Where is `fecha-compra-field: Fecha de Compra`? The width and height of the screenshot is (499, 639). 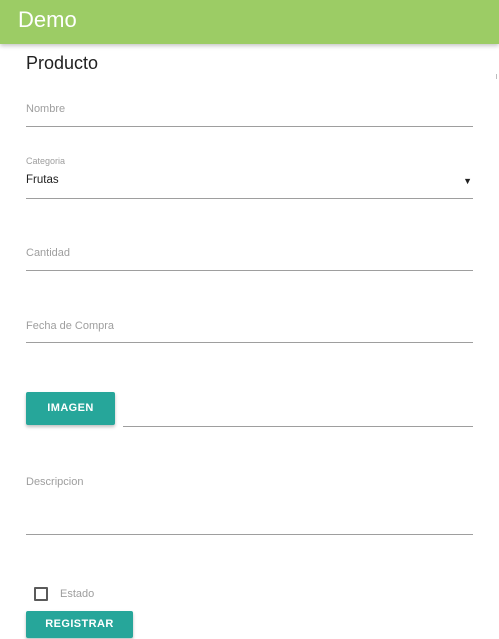 fecha-compra-field: Fecha de Compra is located at coordinates (249, 328).